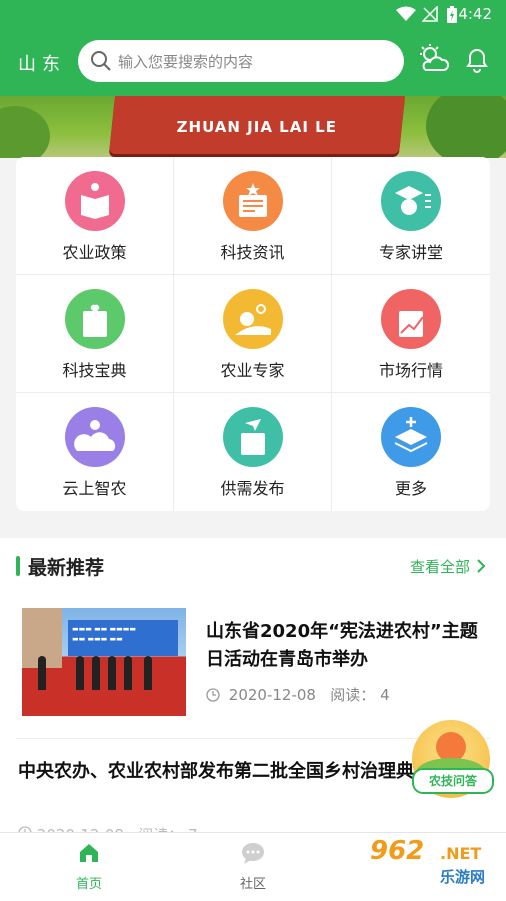 This screenshot has width=506, height=901. Describe the element at coordinates (463, 877) in the screenshot. I see `watermark-site-name: 乐游网` at that location.